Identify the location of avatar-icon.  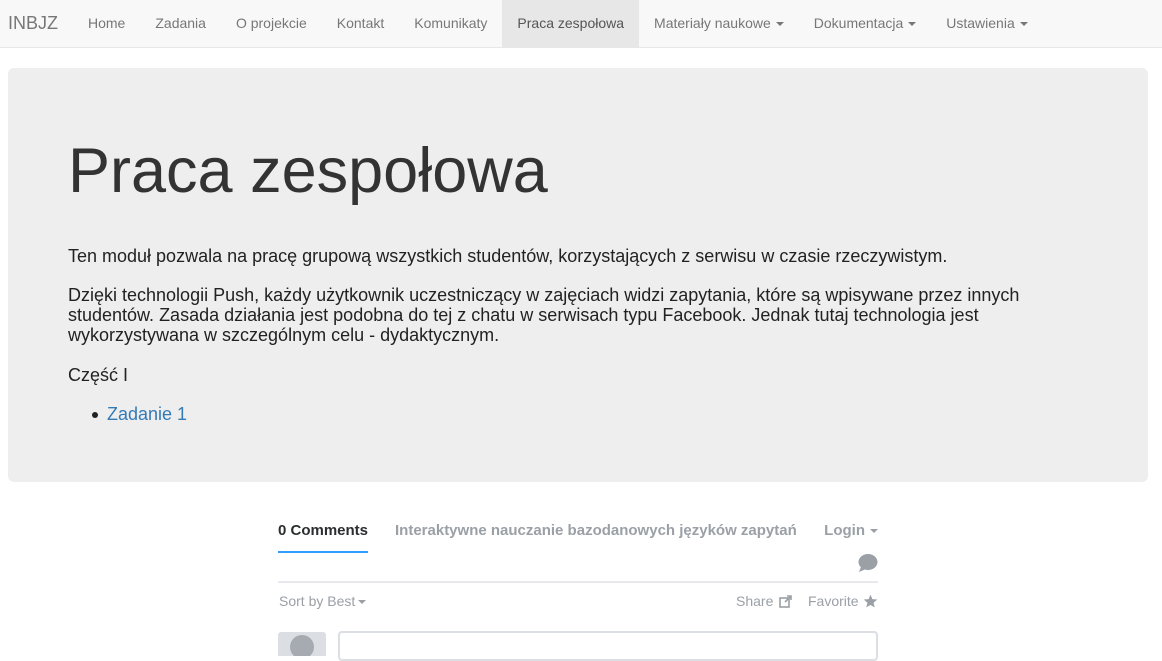
(302, 644).